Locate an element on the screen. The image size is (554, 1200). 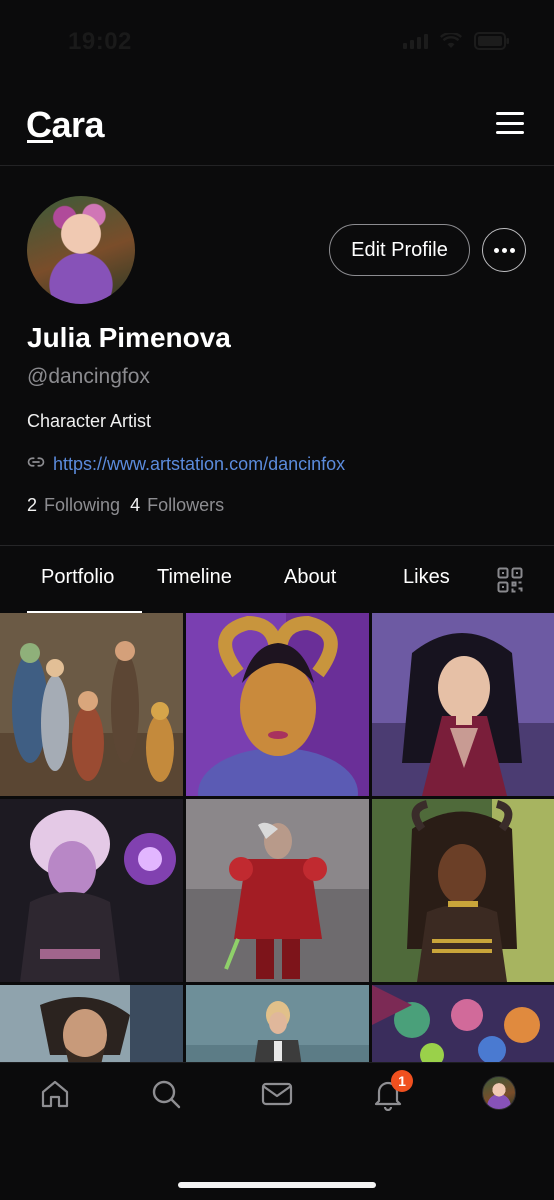
artwork-bearded-ranger is located at coordinates (91, 1024).